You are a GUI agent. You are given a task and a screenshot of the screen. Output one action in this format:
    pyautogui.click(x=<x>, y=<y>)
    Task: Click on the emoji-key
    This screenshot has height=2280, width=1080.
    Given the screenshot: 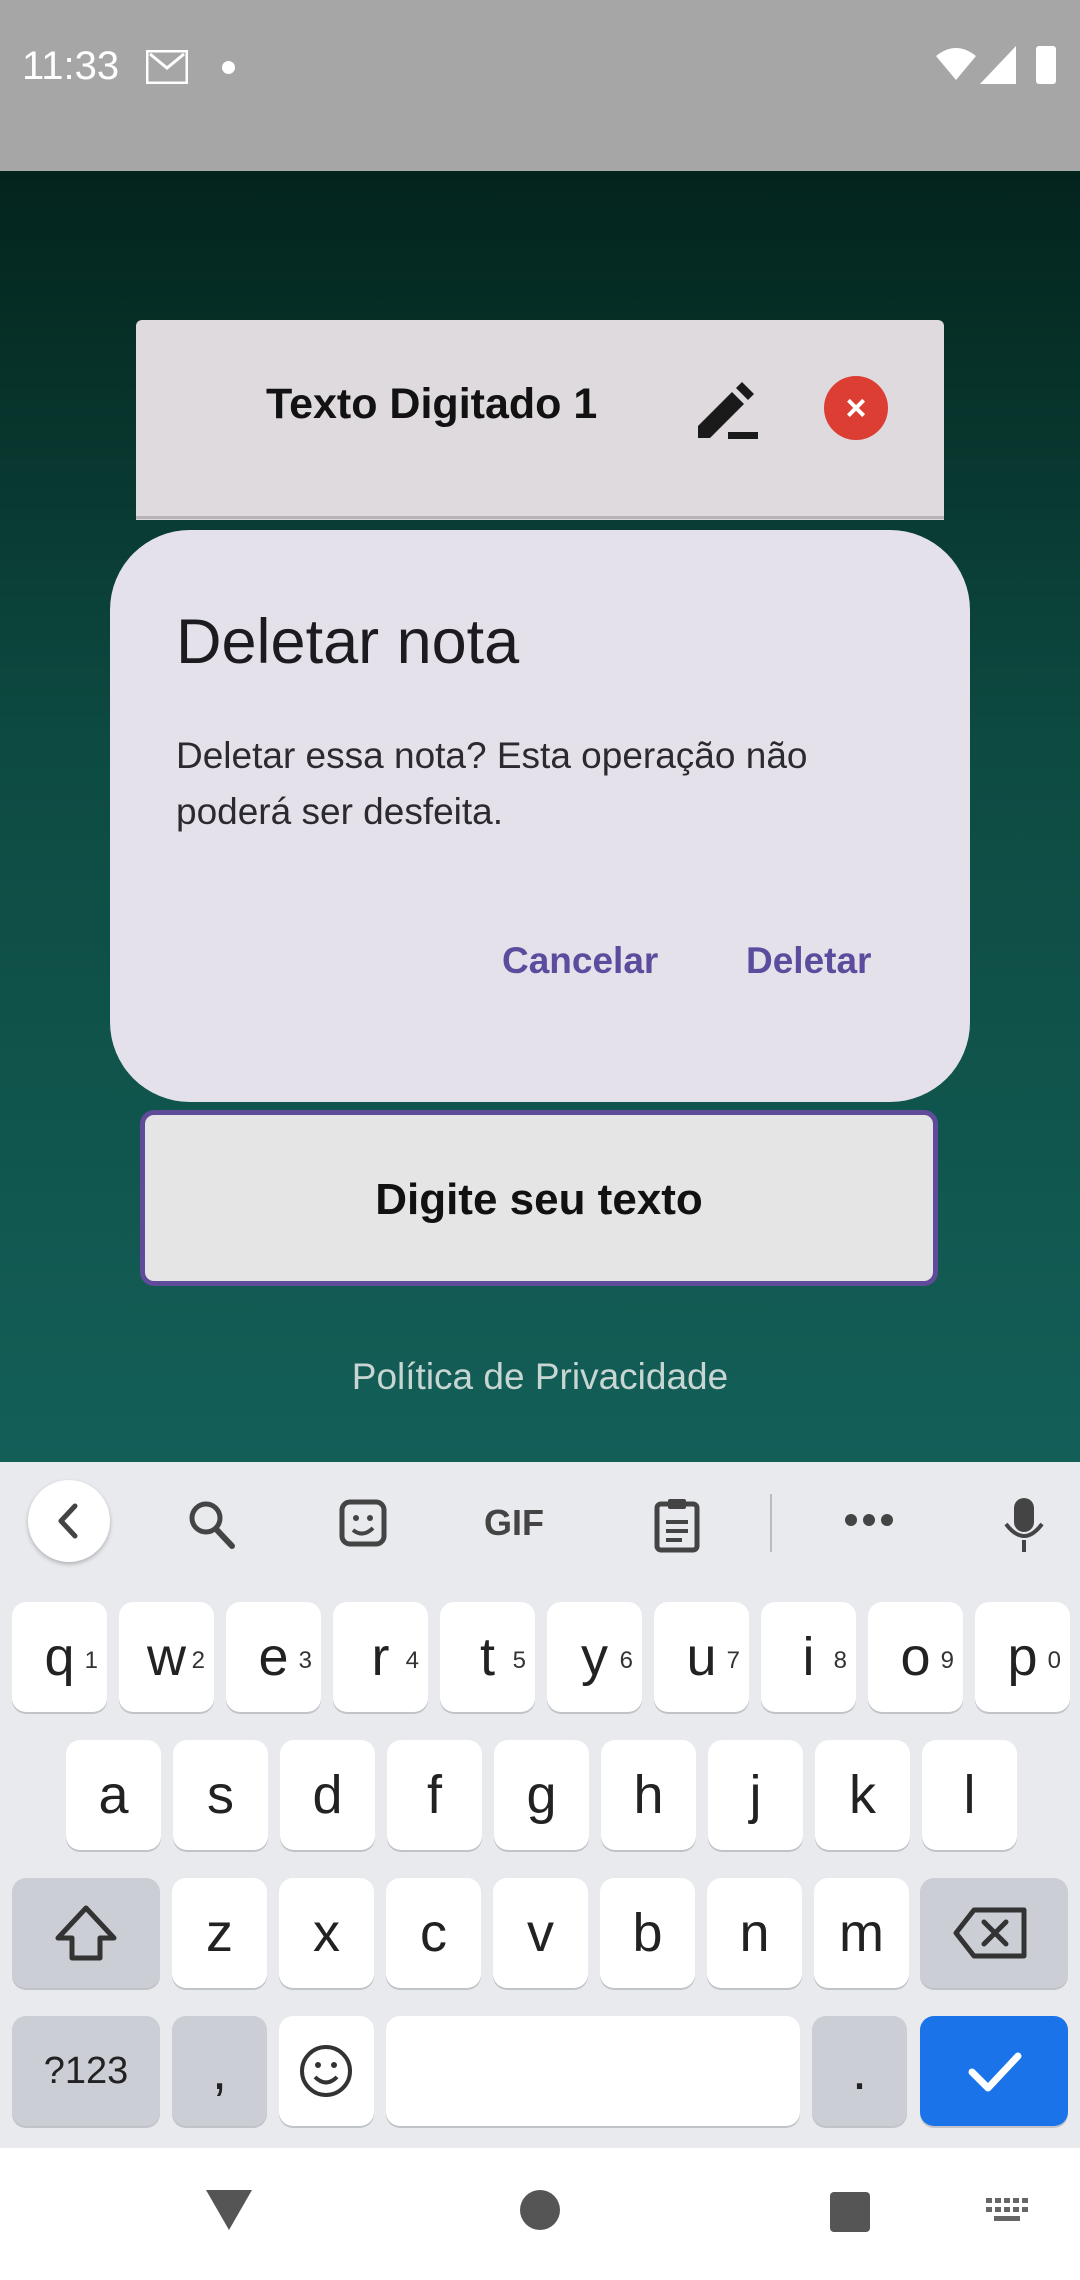 What is the action you would take?
    pyautogui.click(x=326, y=2071)
    